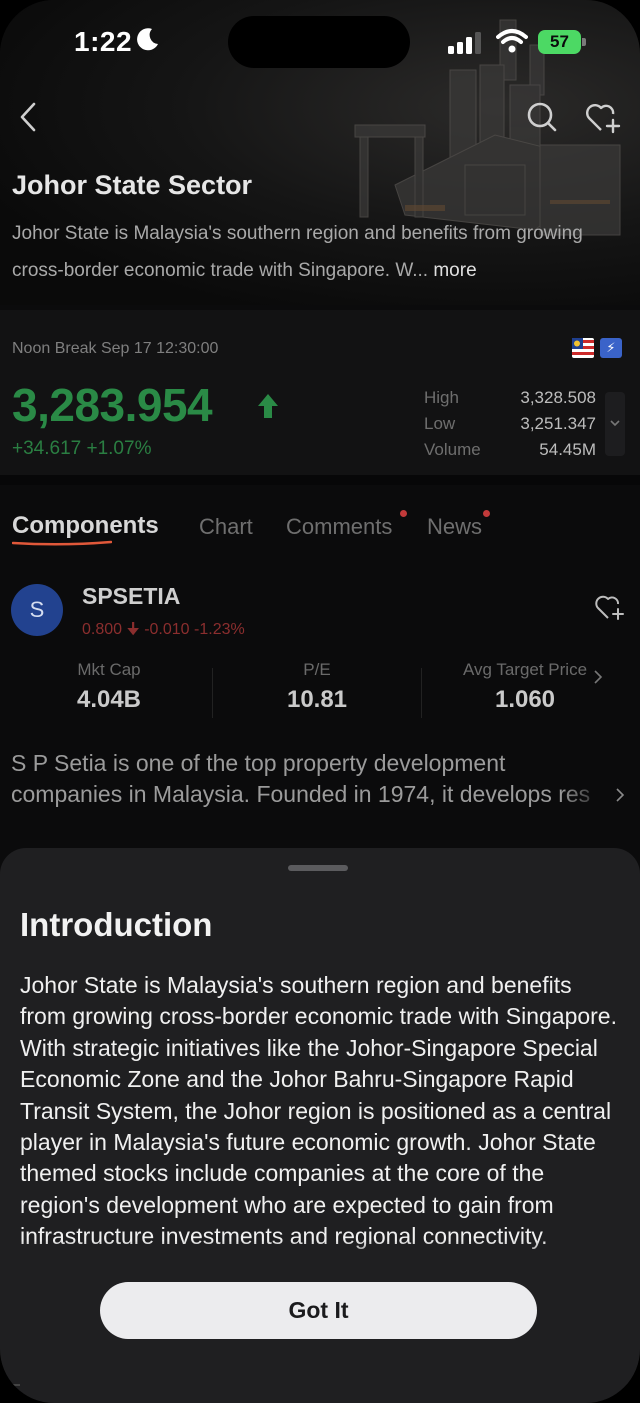 This screenshot has height=1403, width=640. I want to click on got-it-button: Got It, so click(318, 1310).